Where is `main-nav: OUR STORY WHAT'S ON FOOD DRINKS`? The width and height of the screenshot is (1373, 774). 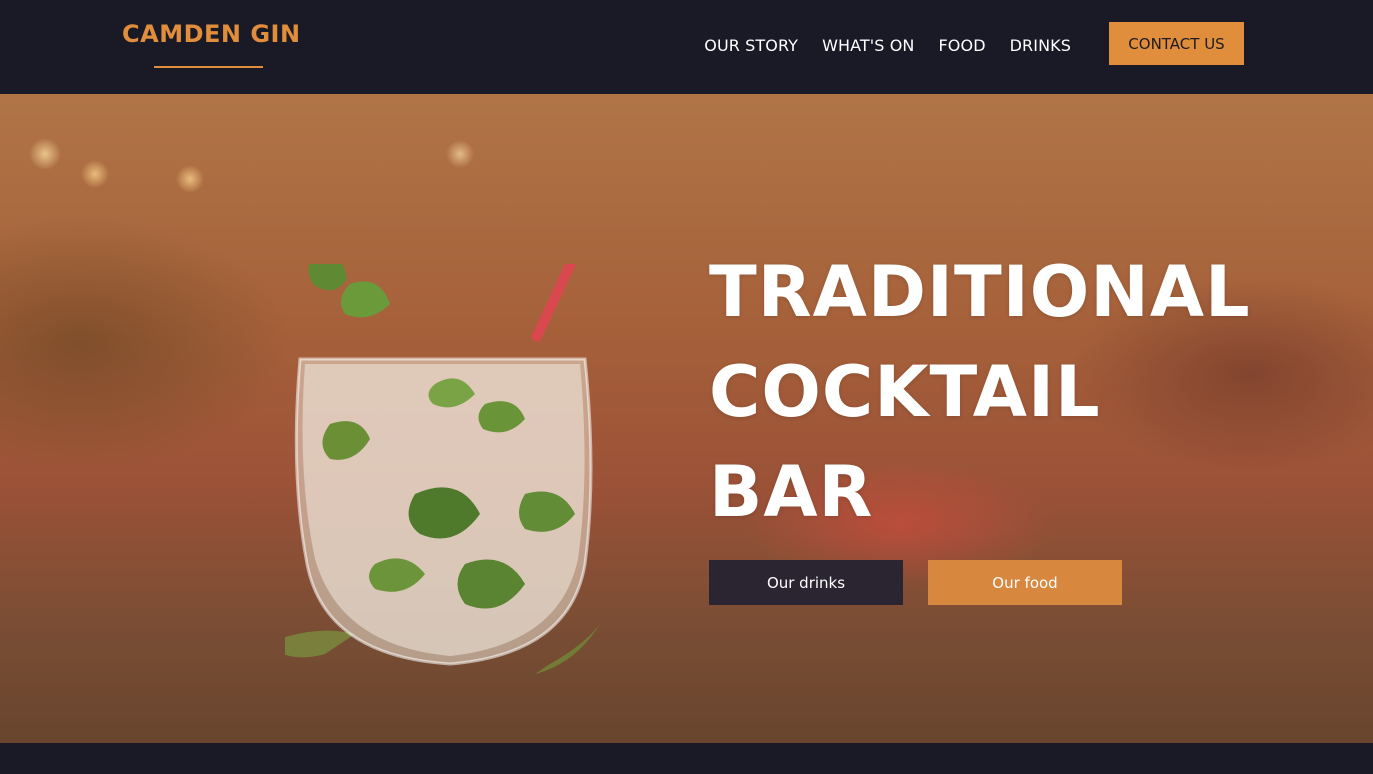
main-nav: OUR STORY WHAT'S ON FOOD DRINKS is located at coordinates (887, 45).